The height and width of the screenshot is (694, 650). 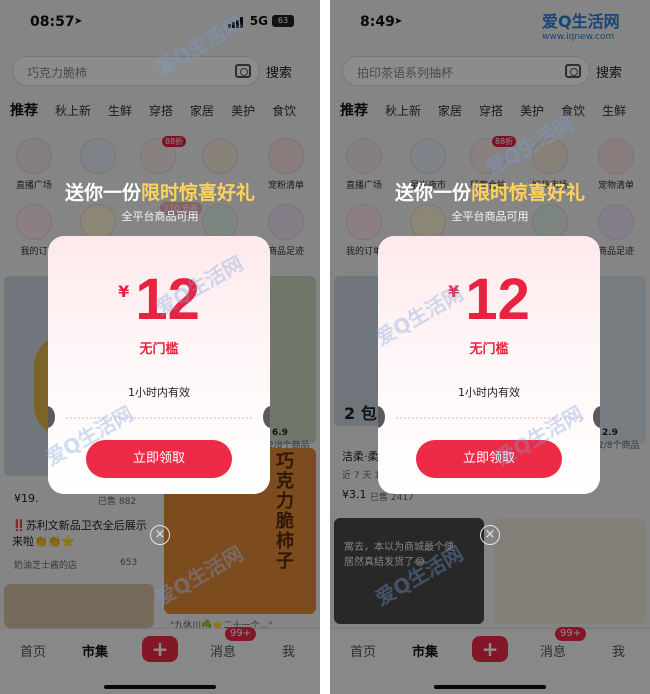 I want to click on amount-value: 12, so click(x=497, y=299).